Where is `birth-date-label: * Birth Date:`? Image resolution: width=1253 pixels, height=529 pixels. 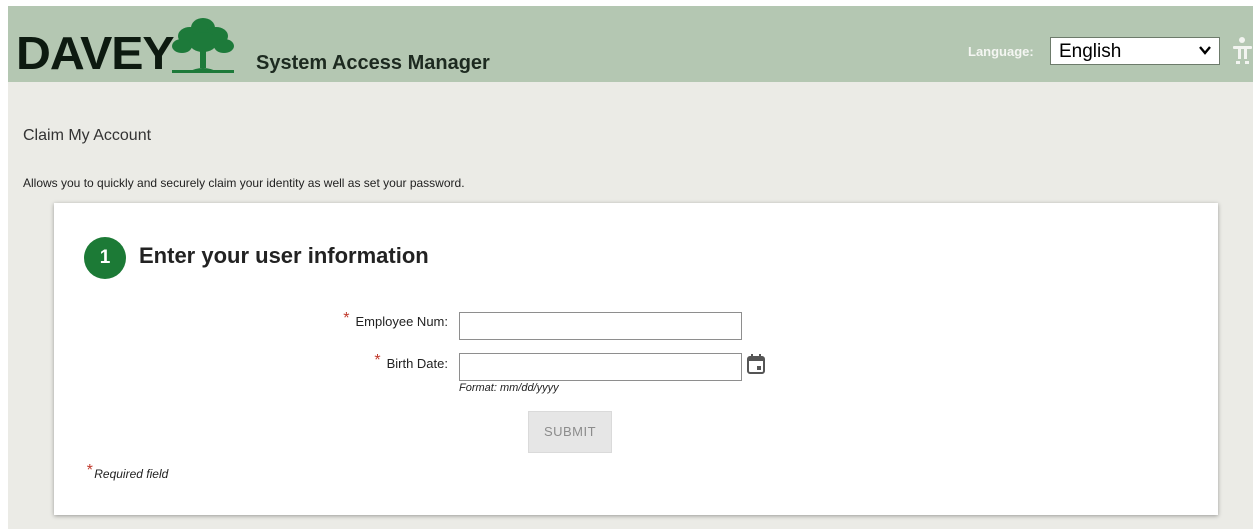
birth-date-label: * Birth Date: is located at coordinates (384, 362).